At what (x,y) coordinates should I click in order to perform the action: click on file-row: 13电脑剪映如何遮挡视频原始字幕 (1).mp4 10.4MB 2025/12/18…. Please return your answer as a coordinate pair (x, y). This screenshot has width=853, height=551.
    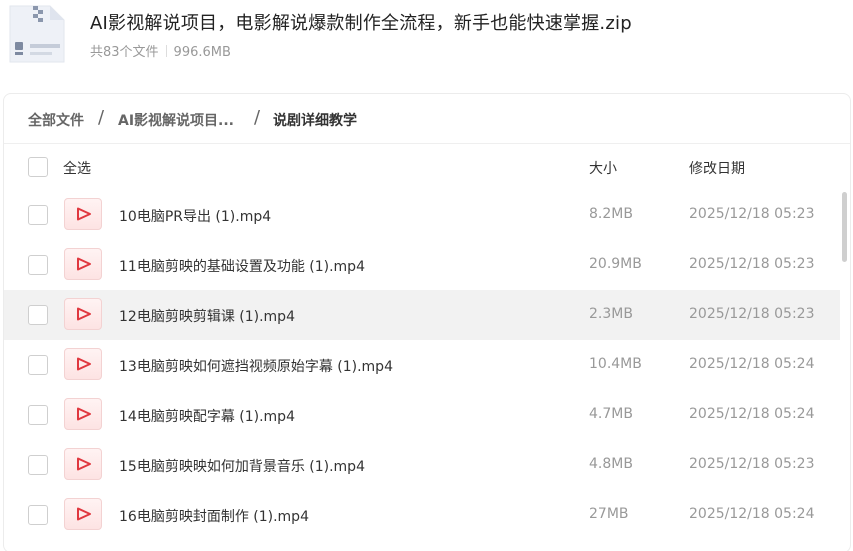
    Looking at the image, I should click on (422, 365).